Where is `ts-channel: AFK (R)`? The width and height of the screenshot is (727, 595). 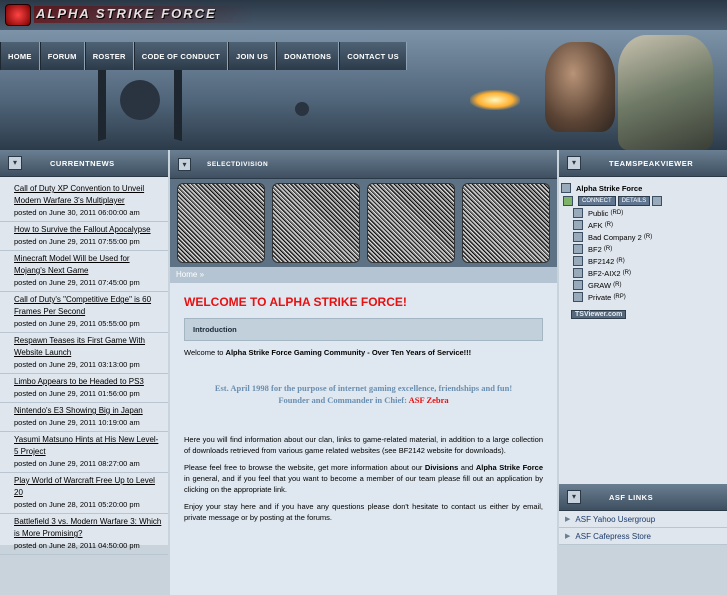 ts-channel: AFK (R) is located at coordinates (644, 225).